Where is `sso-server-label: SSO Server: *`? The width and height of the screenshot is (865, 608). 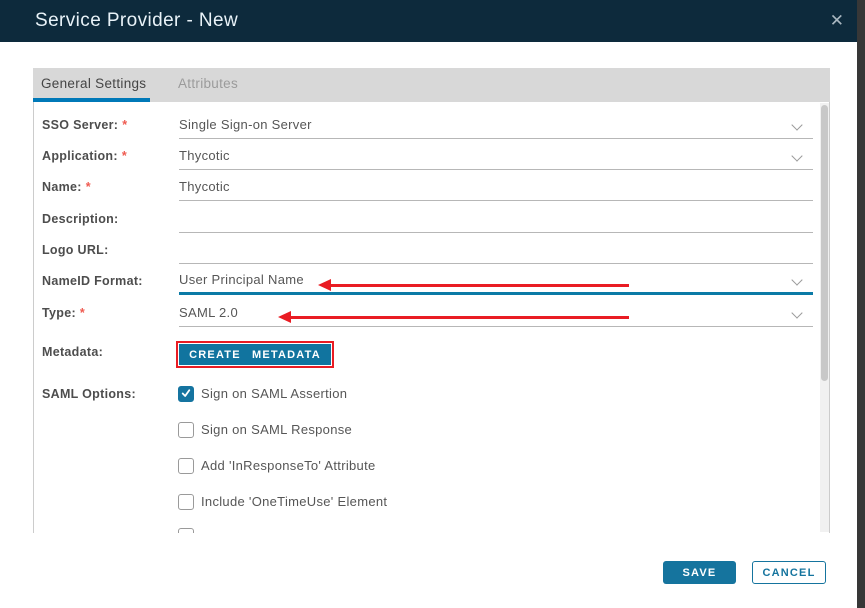 sso-server-label: SSO Server: * is located at coordinates (84, 125).